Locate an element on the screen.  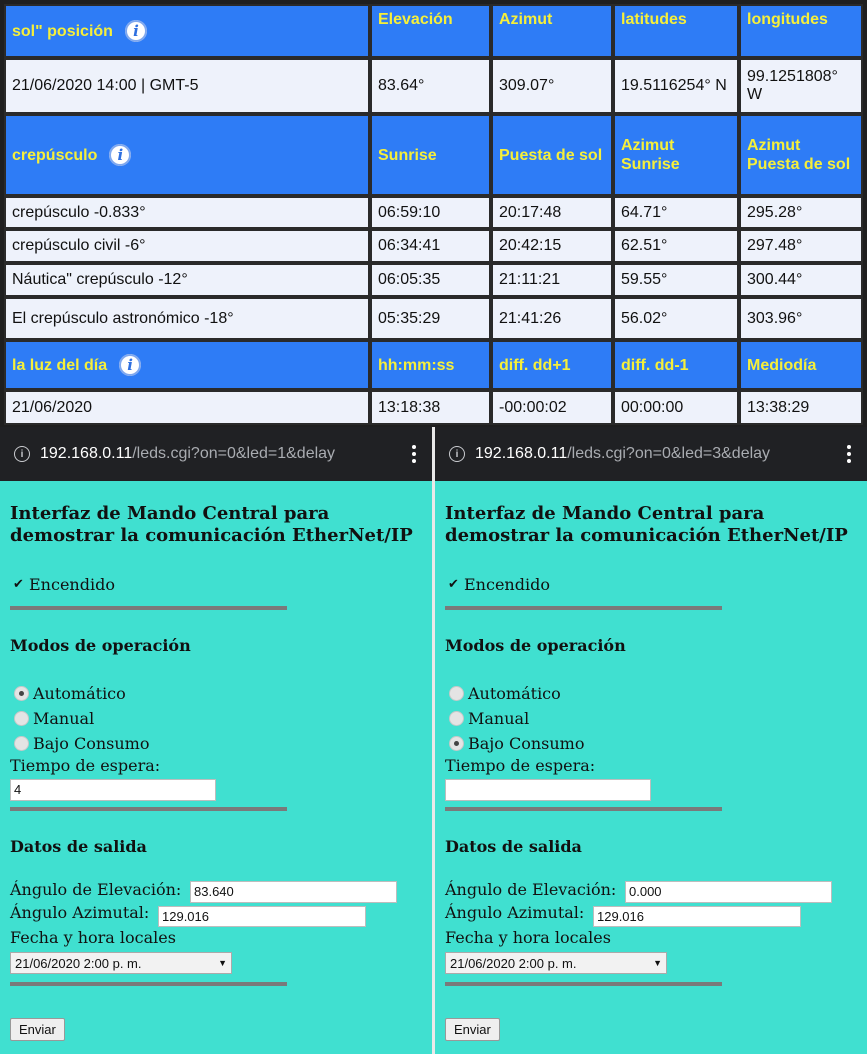
url-bar: i 192.168.0.11/leds.cgi?on=0&led=1&delay is located at coordinates (216, 454).